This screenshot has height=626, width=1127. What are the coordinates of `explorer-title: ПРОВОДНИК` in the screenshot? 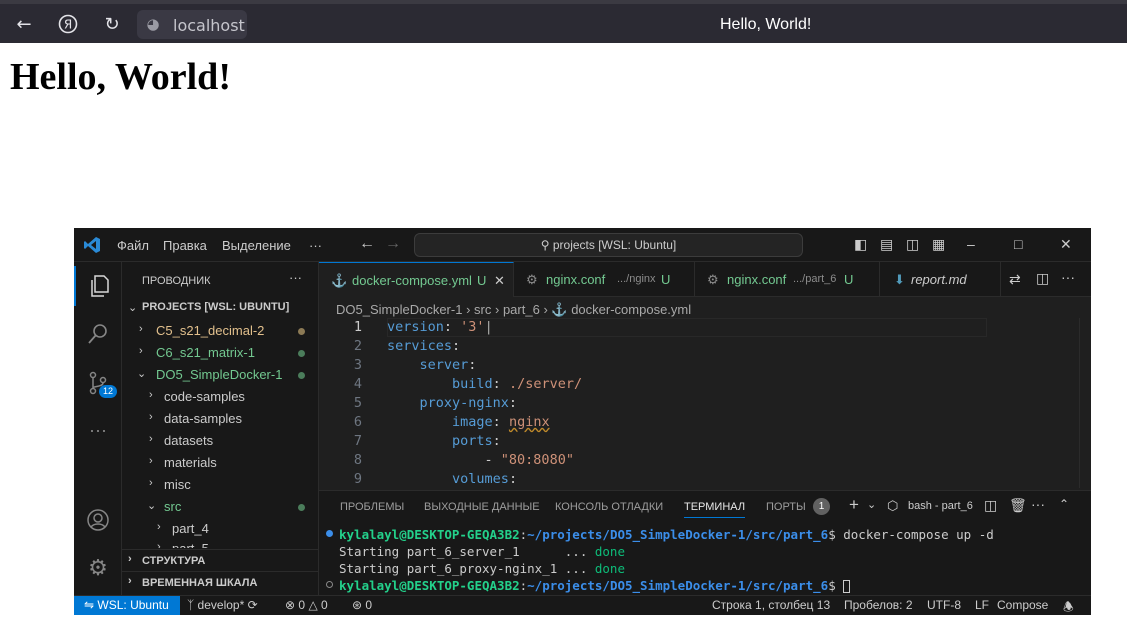 It's located at (176, 281).